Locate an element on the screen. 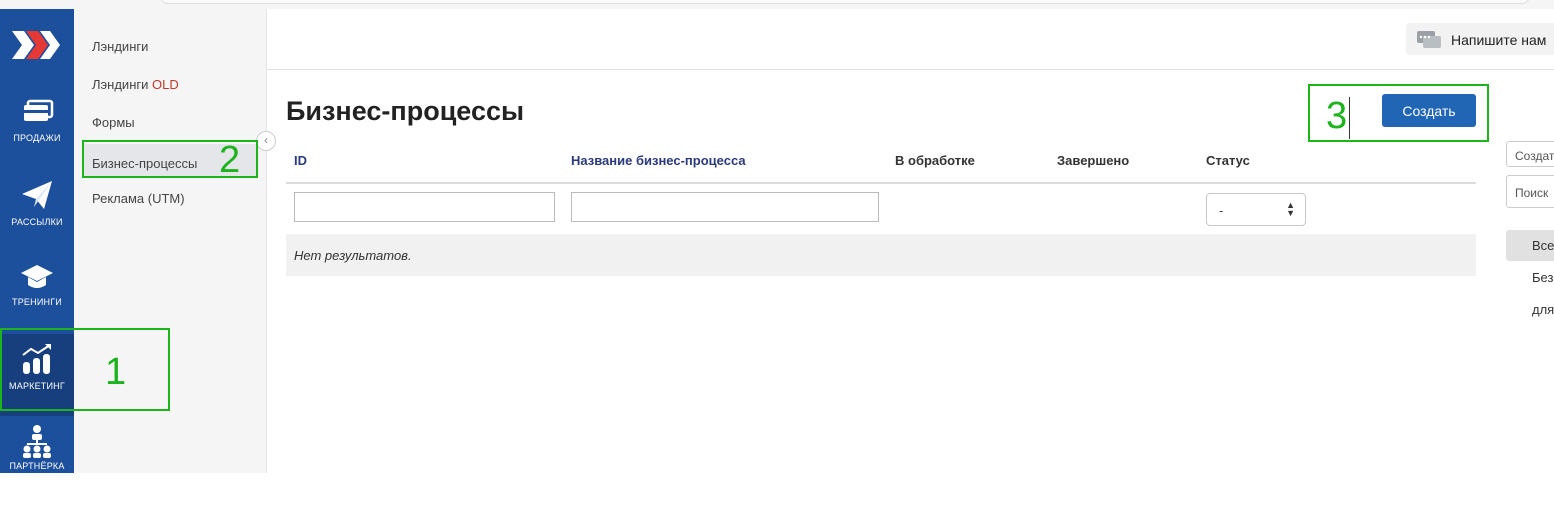 This screenshot has width=1554, height=506. column-header-id: ID is located at coordinates (300, 160).